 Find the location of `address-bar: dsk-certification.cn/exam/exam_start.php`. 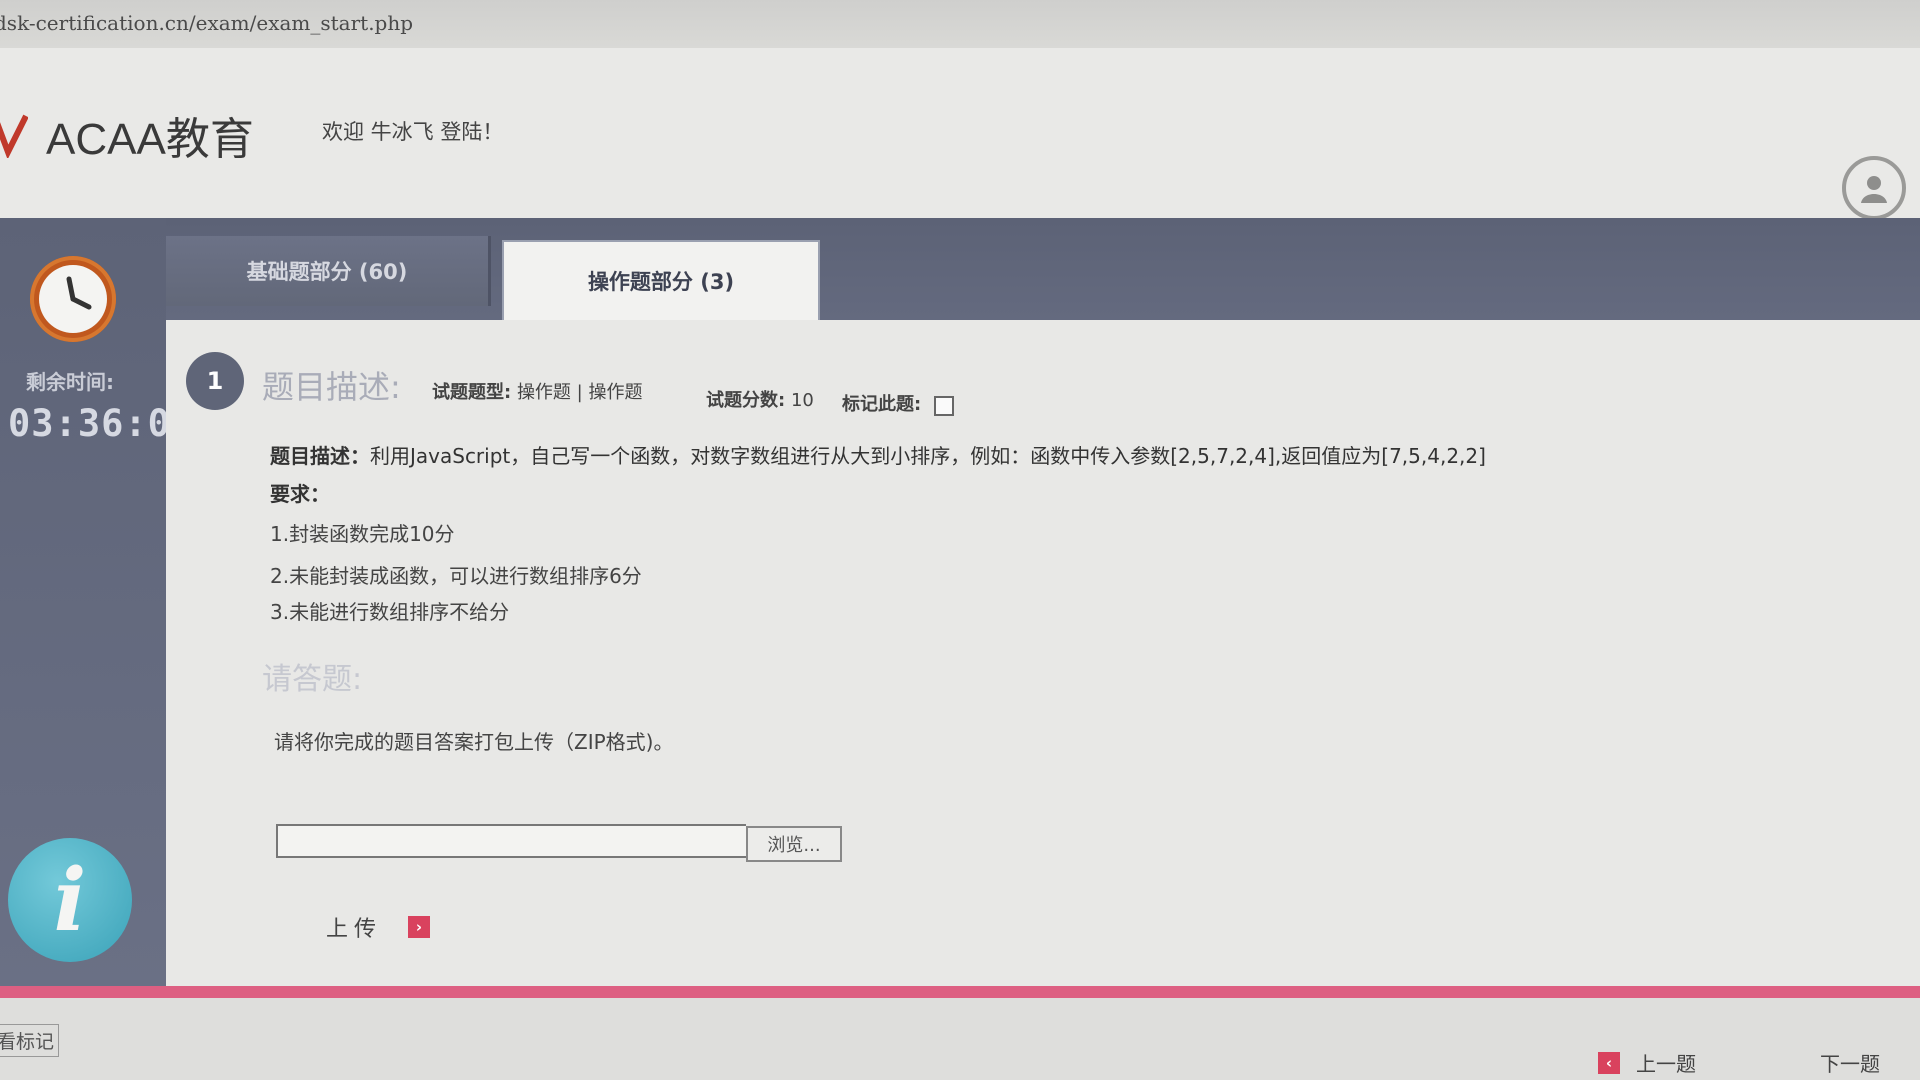

address-bar: dsk-certification.cn/exam/exam_start.php is located at coordinates (960, 24).